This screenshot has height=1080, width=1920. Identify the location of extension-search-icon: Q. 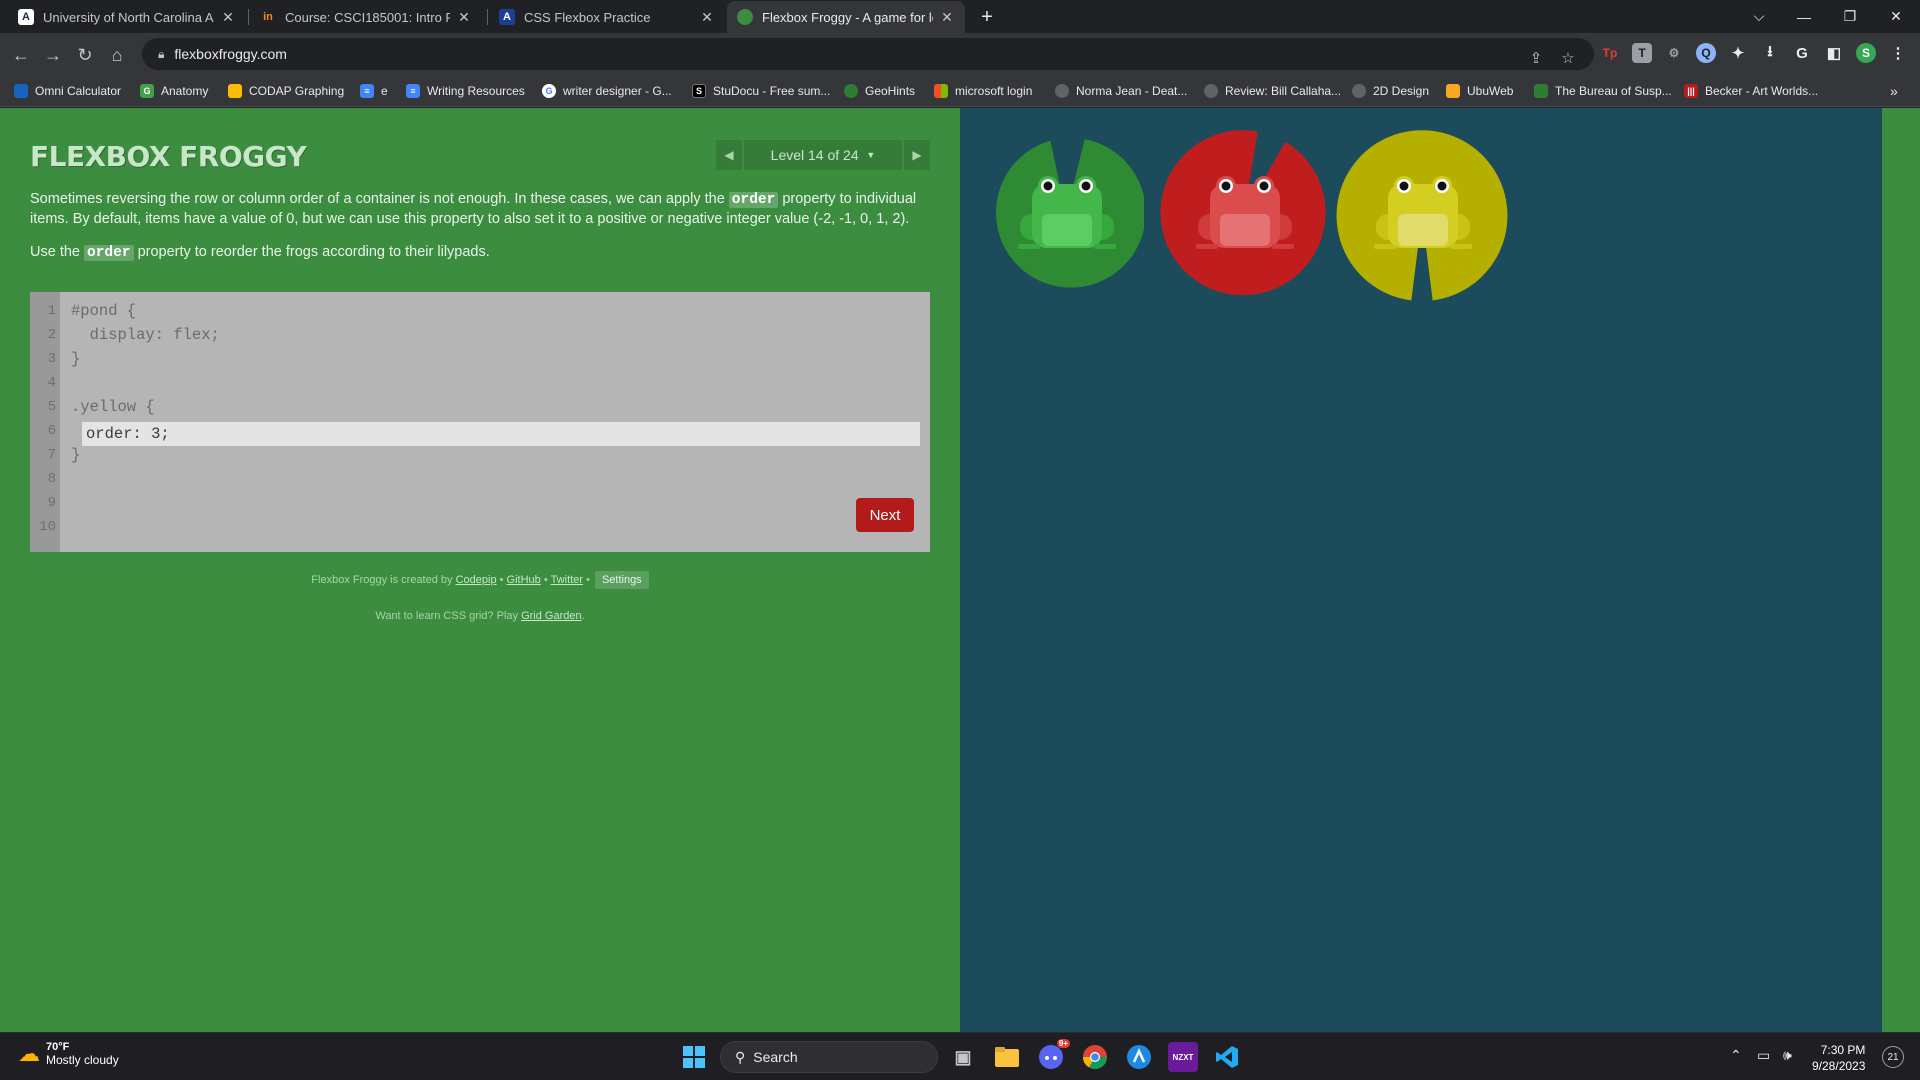
(1706, 53).